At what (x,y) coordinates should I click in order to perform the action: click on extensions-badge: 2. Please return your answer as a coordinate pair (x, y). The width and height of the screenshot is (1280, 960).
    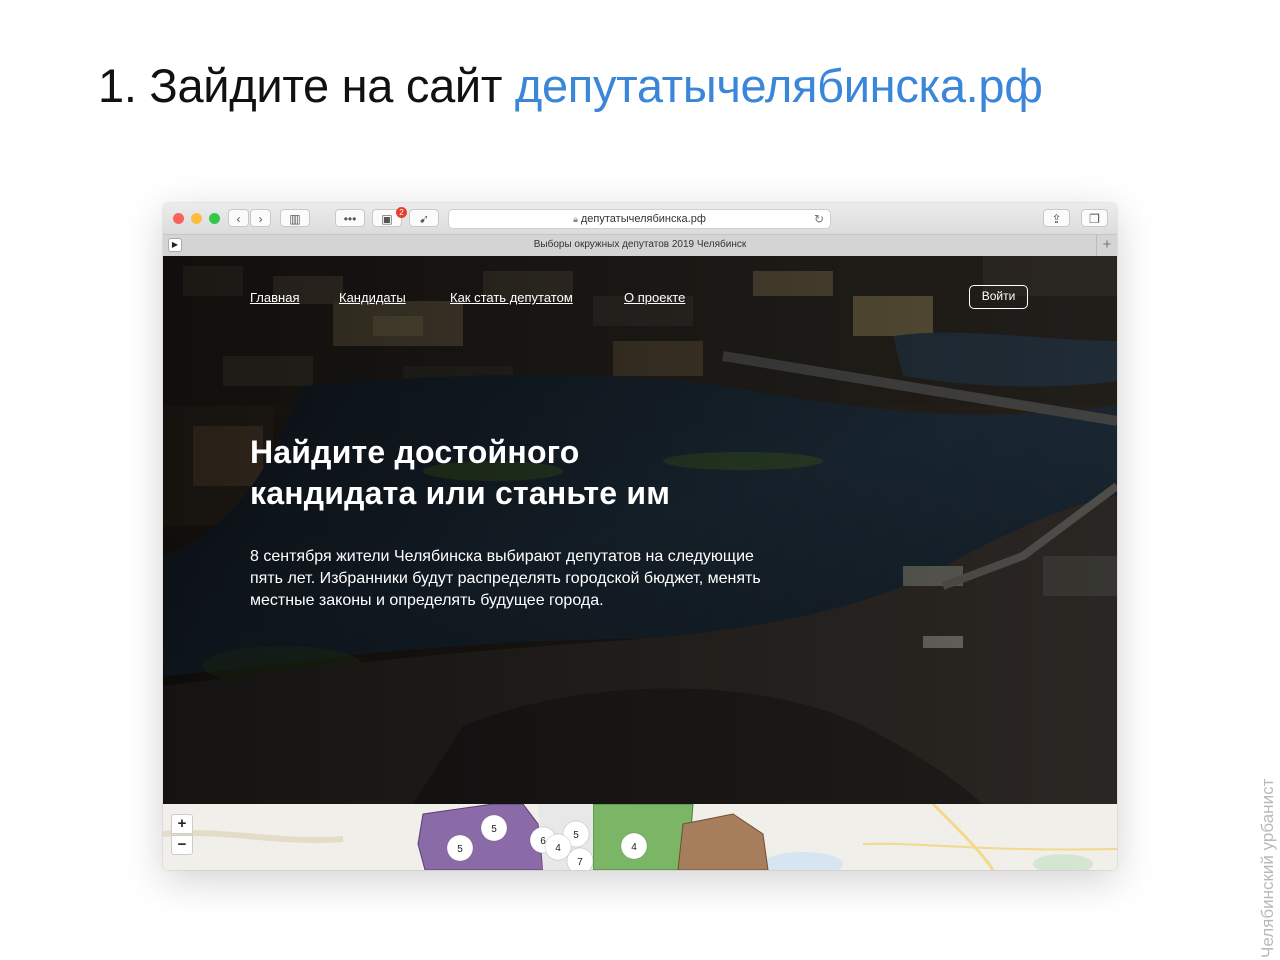
    Looking at the image, I should click on (401, 212).